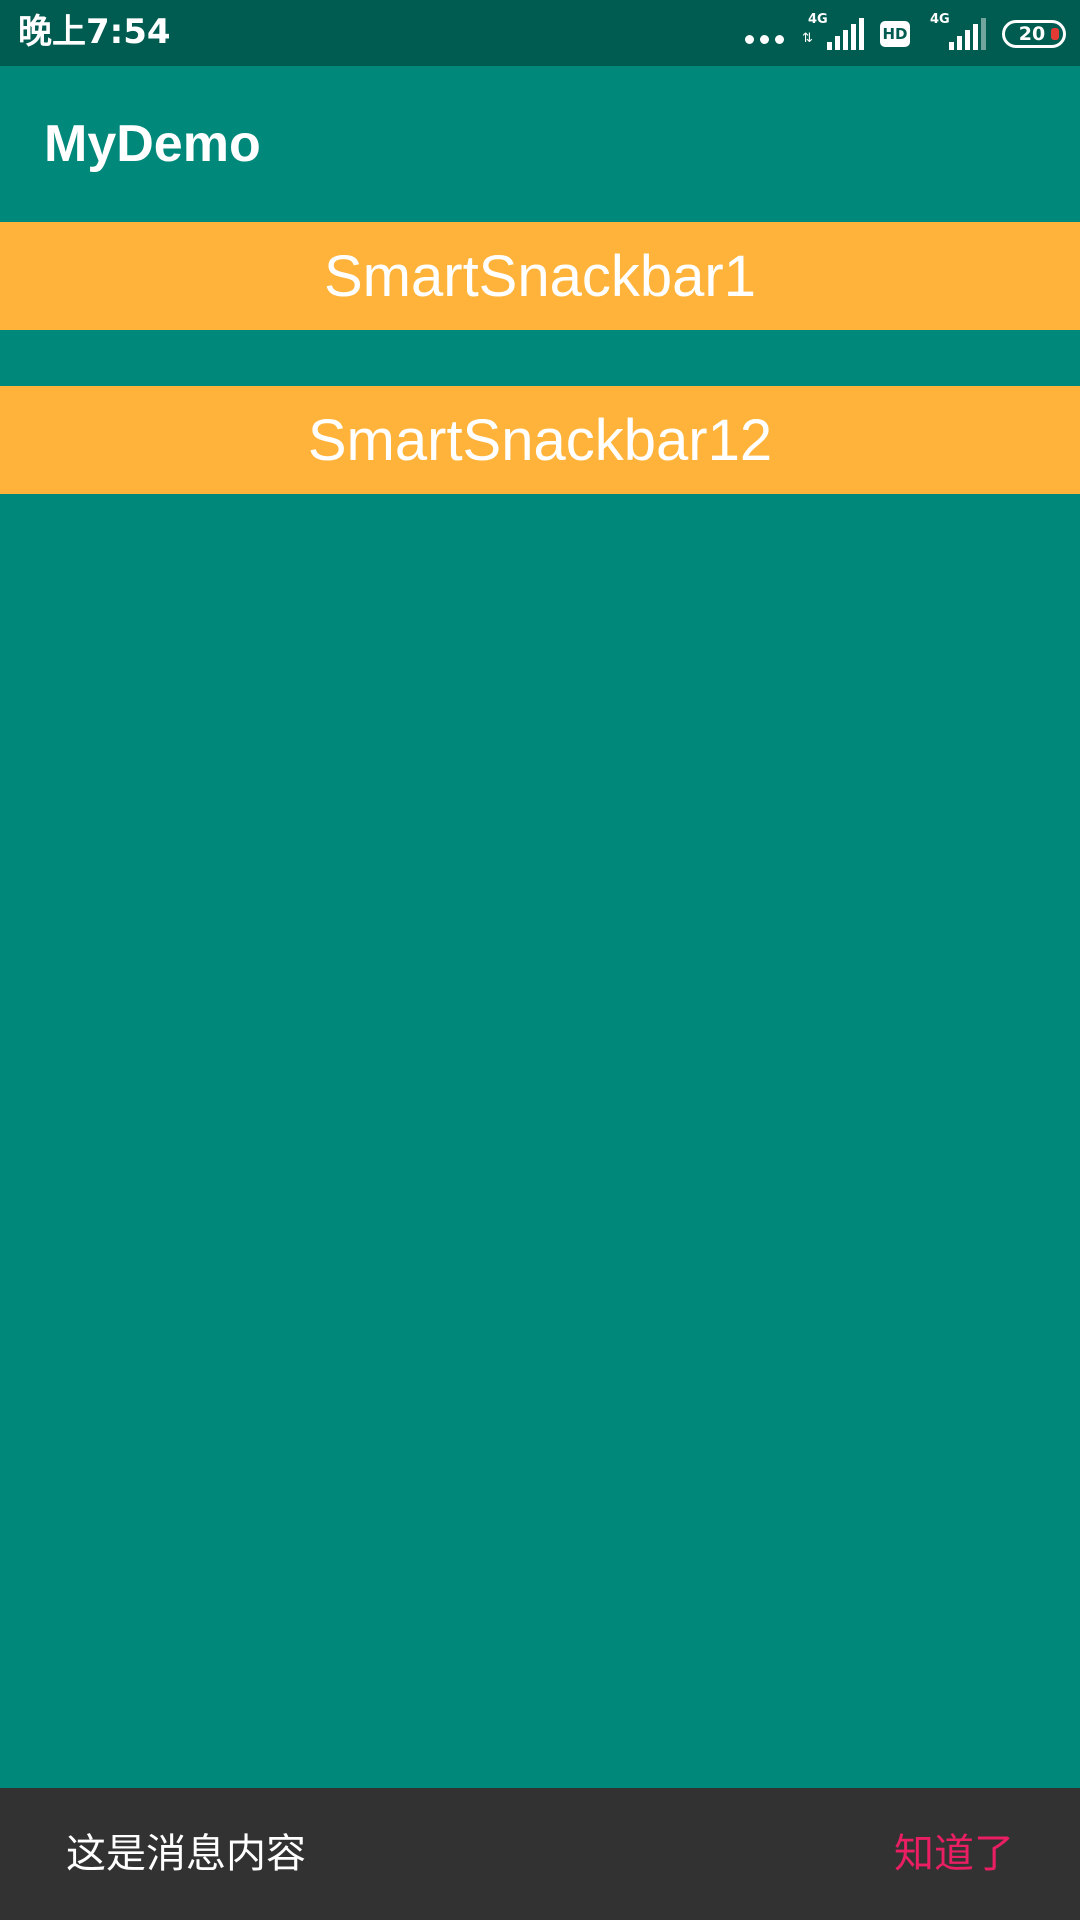  Describe the element at coordinates (152, 144) in the screenshot. I see `app-title: MyDemo` at that location.